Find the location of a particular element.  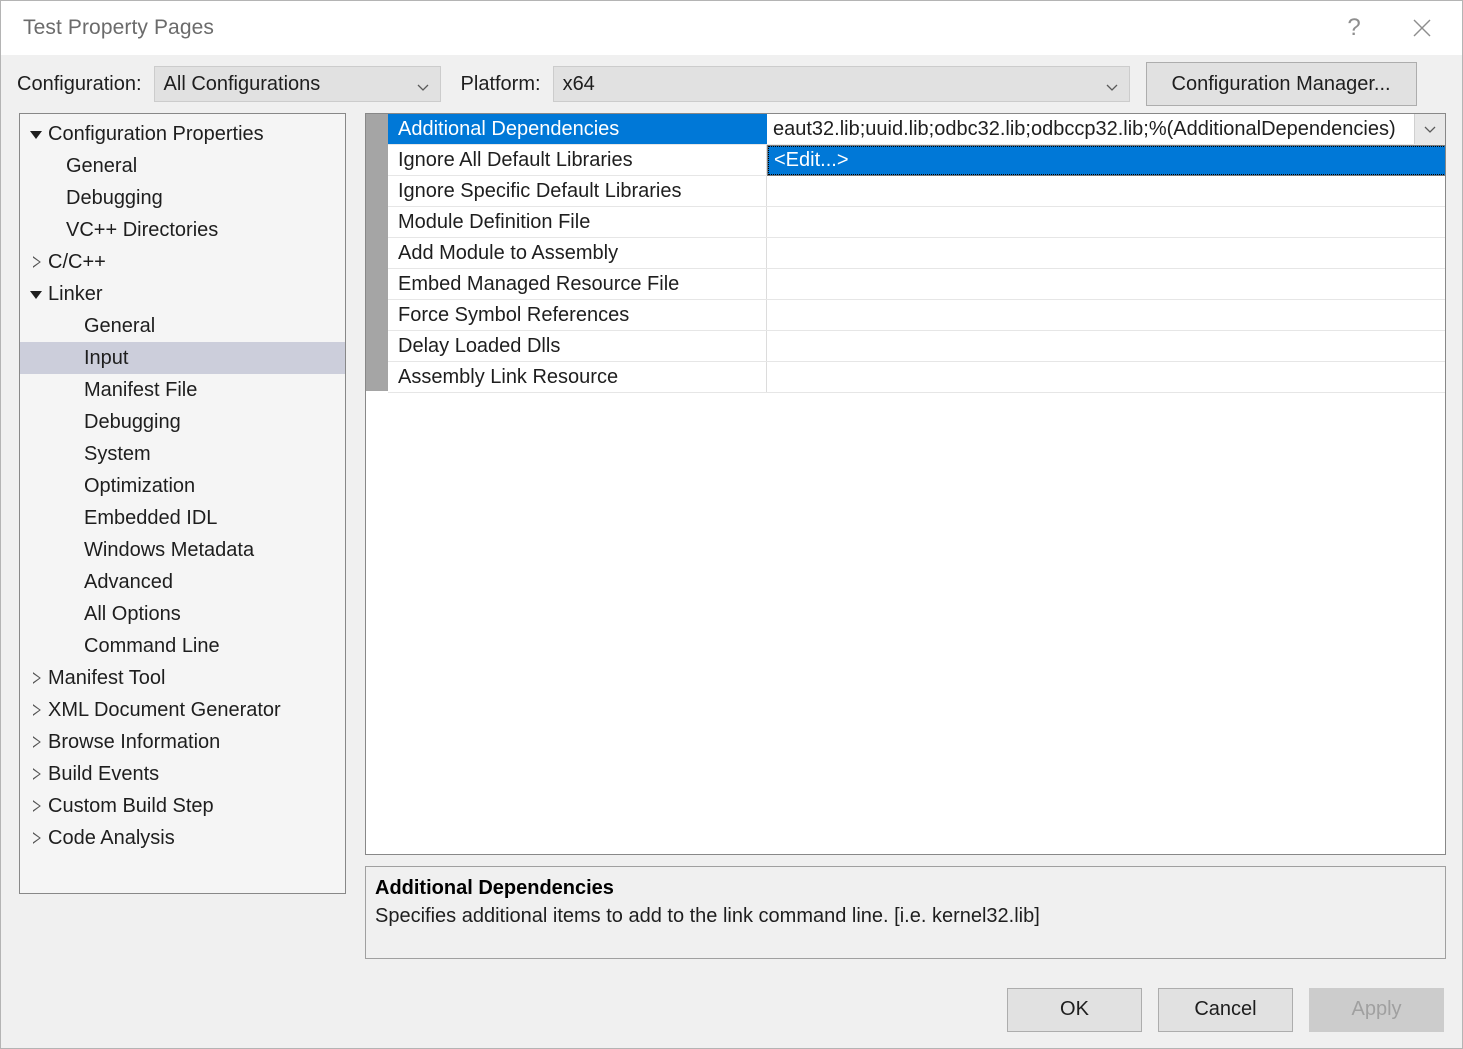

property-row: Module Definition File is located at coordinates (916, 222).